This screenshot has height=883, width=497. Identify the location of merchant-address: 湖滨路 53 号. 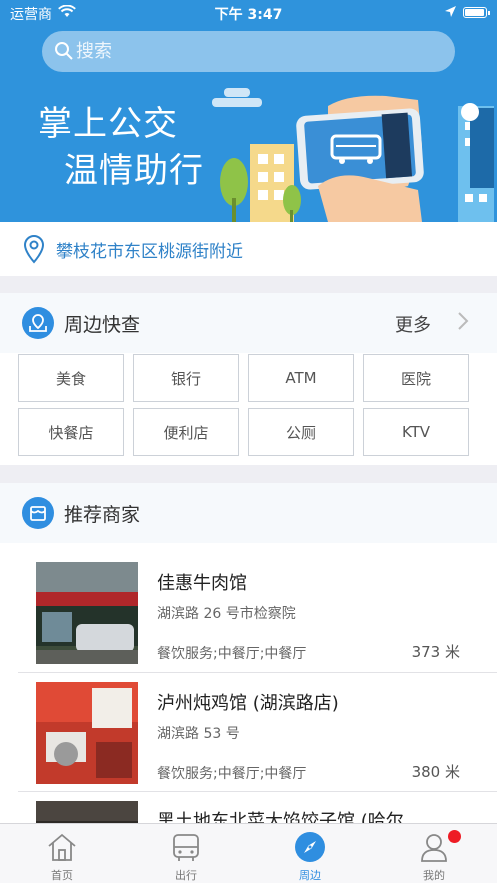
(198, 734).